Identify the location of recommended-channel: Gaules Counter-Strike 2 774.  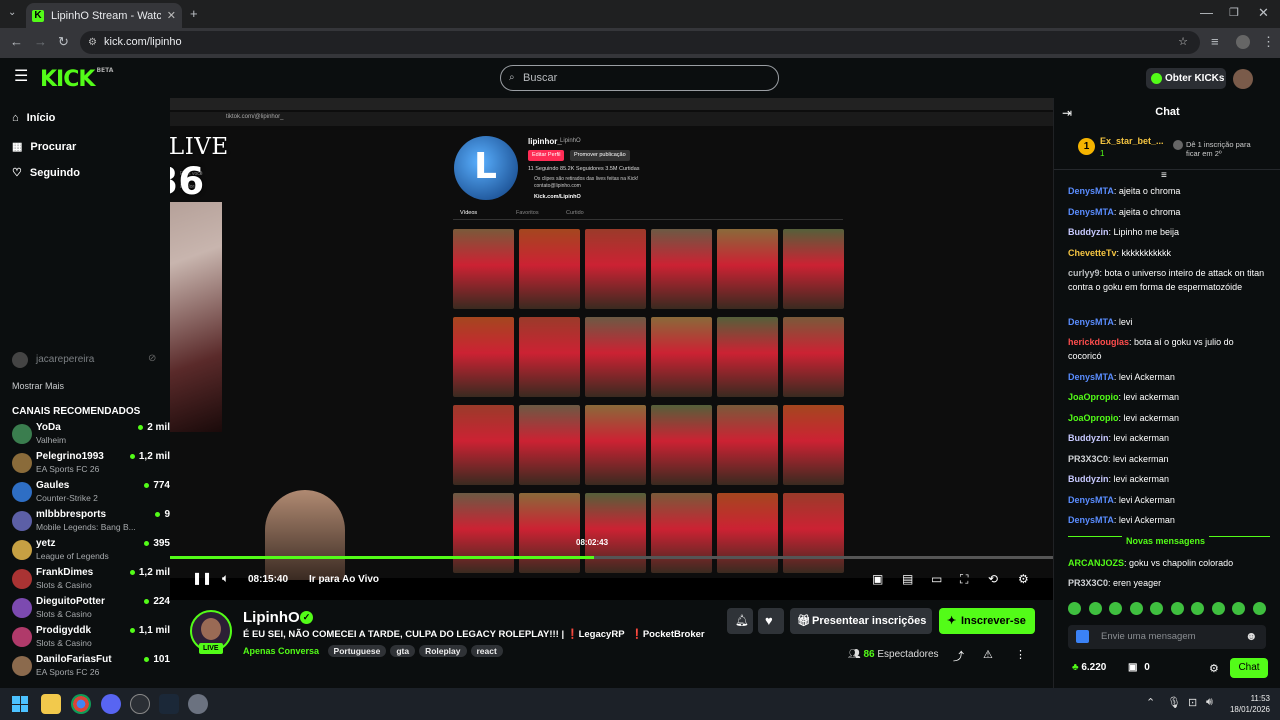
(91, 494).